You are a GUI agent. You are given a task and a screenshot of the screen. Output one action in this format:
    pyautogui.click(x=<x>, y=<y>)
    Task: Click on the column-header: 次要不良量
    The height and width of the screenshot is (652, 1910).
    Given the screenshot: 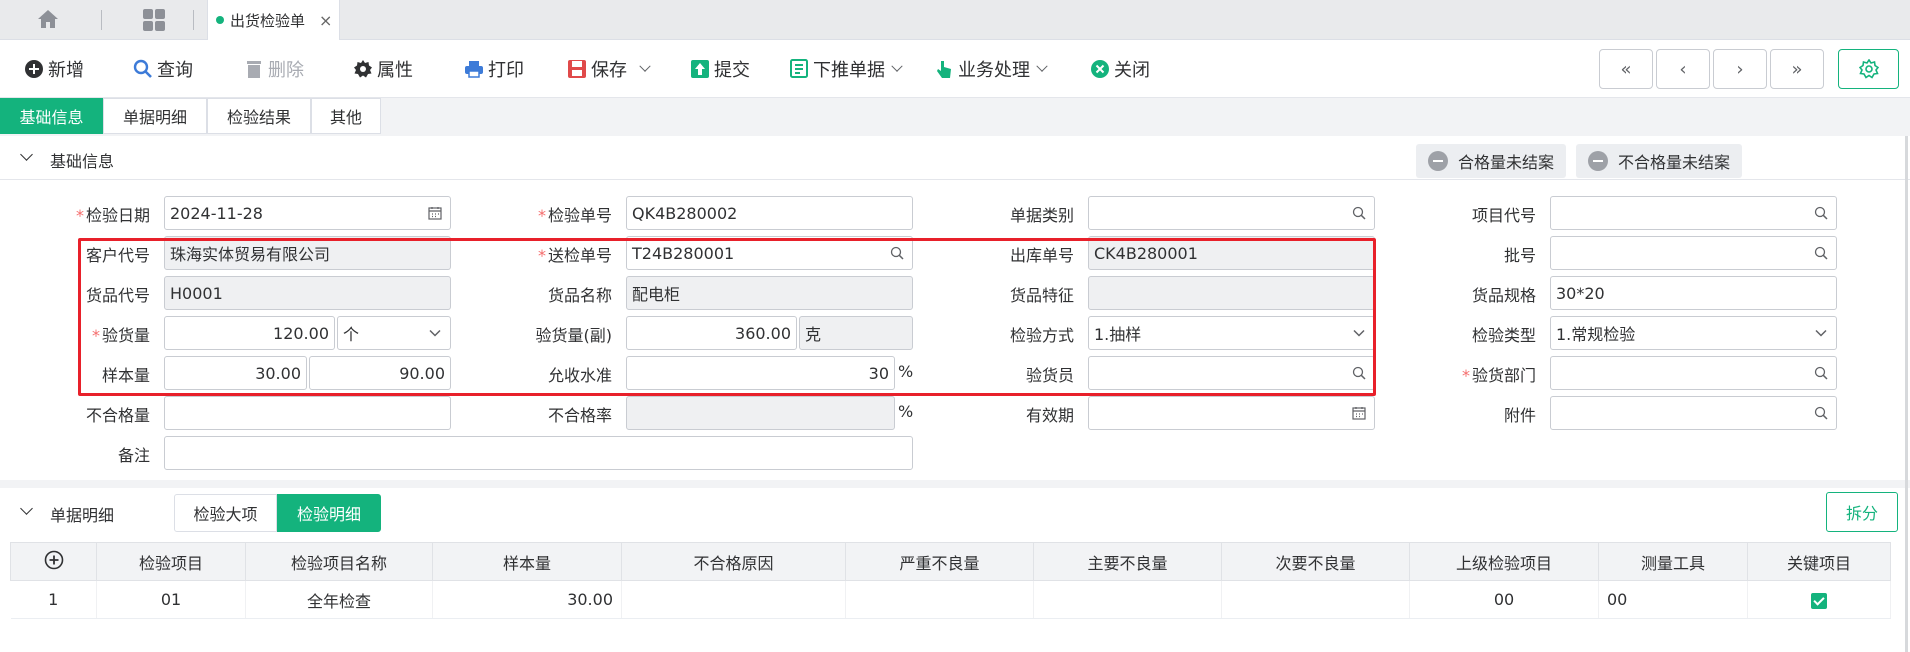 What is the action you would take?
    pyautogui.click(x=1315, y=561)
    